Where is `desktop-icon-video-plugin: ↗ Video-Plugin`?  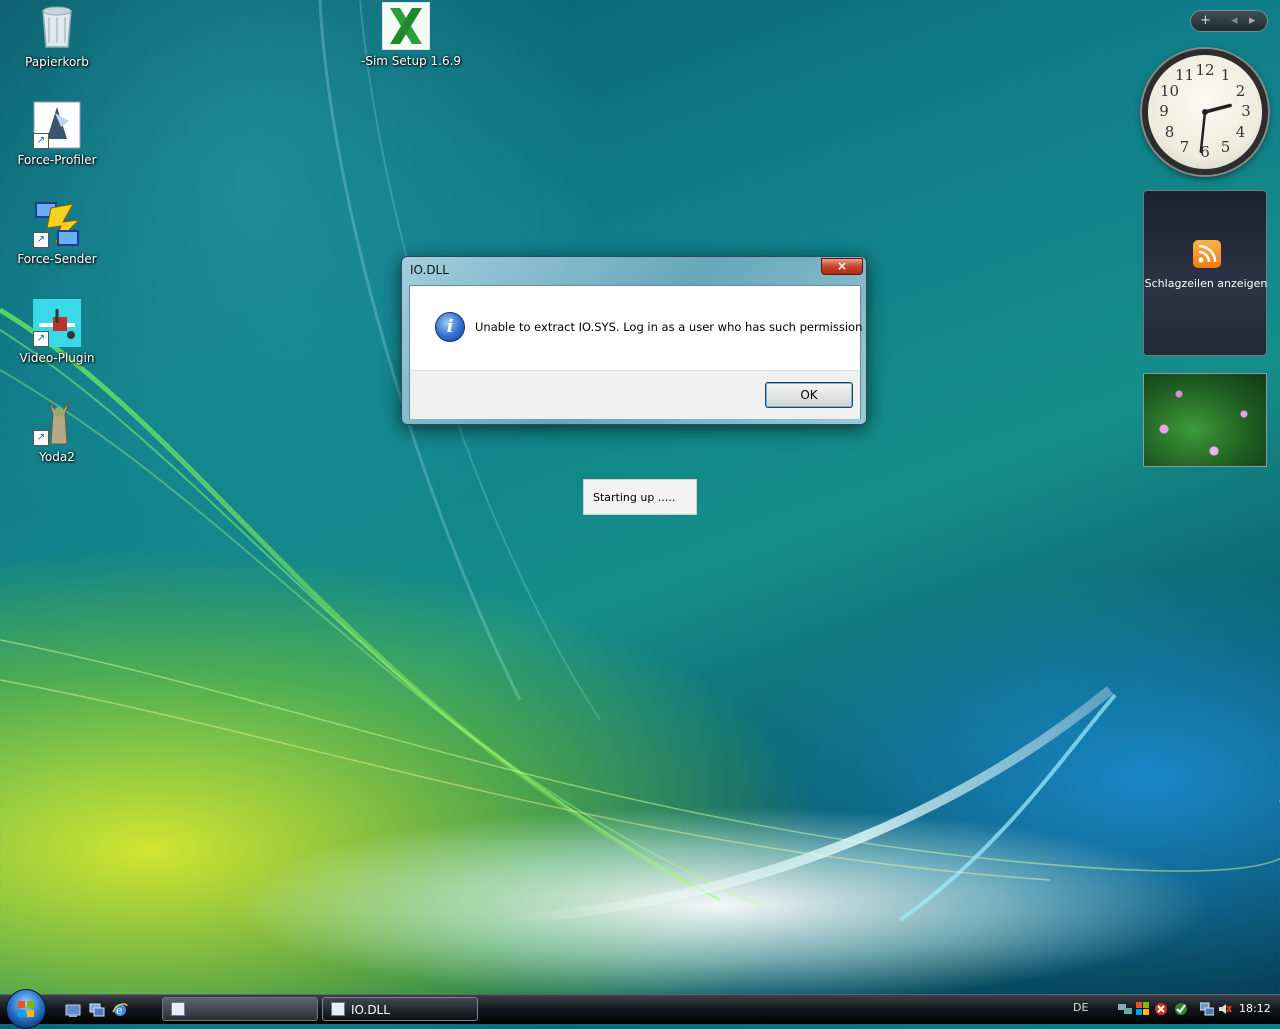
desktop-icon-video-plugin: ↗ Video-Plugin is located at coordinates (57, 332).